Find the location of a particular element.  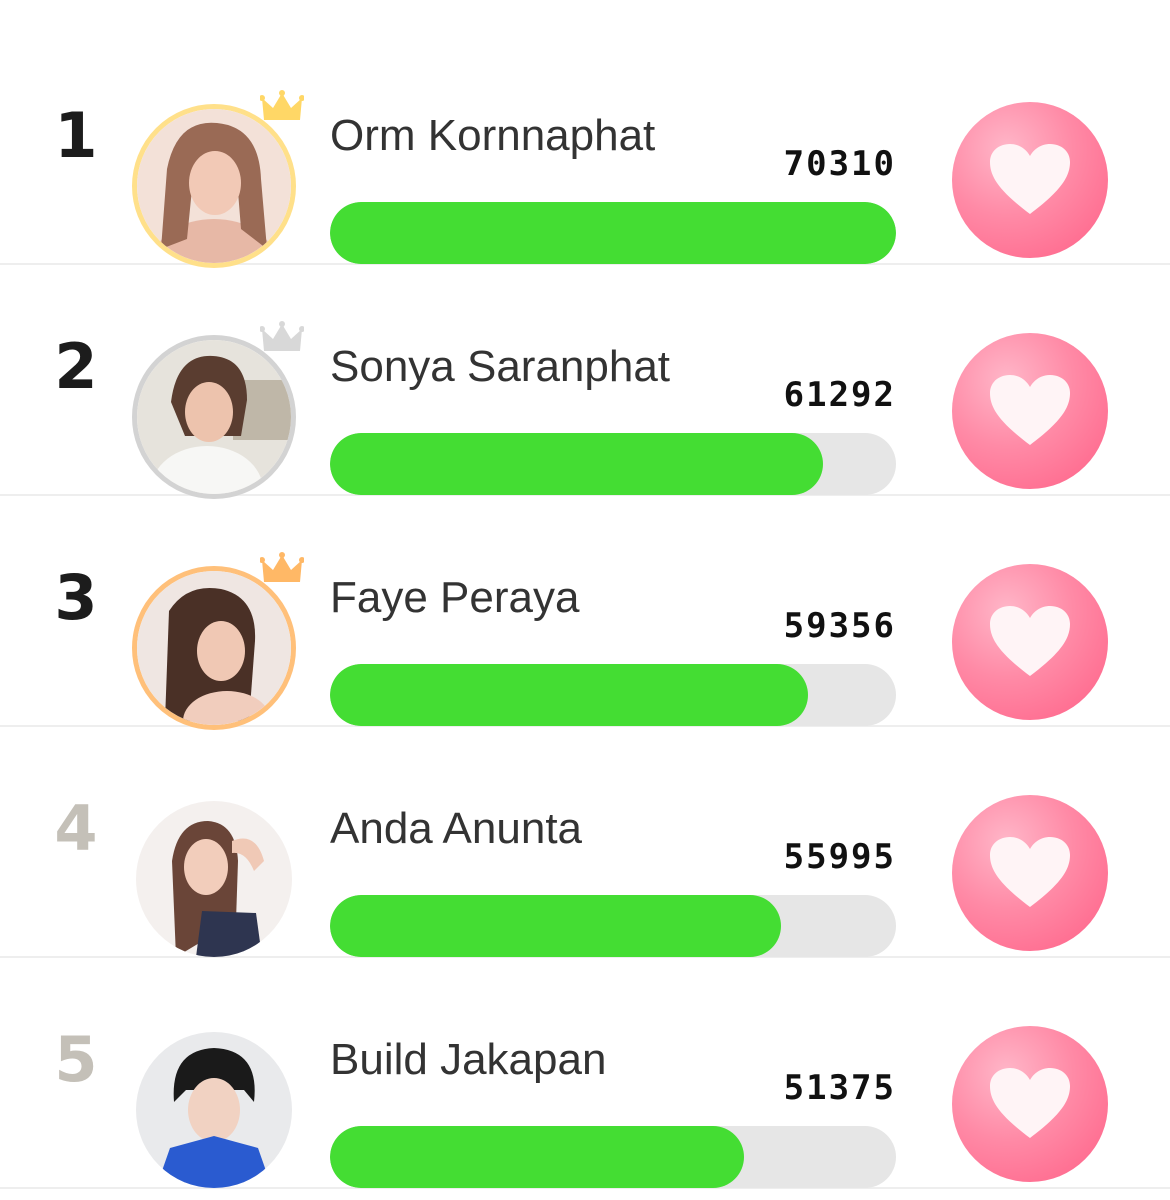

rank-number: 2 is located at coordinates (76, 366).